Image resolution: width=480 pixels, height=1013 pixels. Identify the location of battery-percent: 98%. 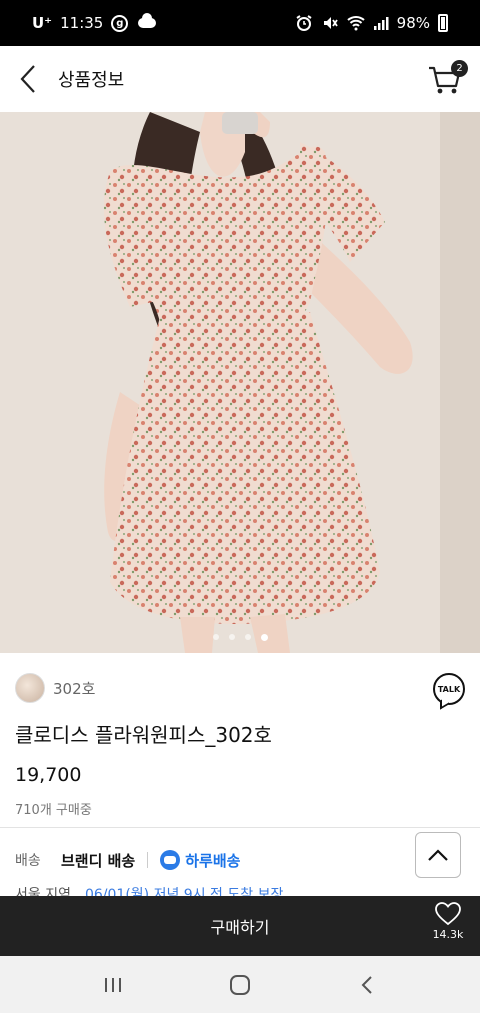
(413, 23).